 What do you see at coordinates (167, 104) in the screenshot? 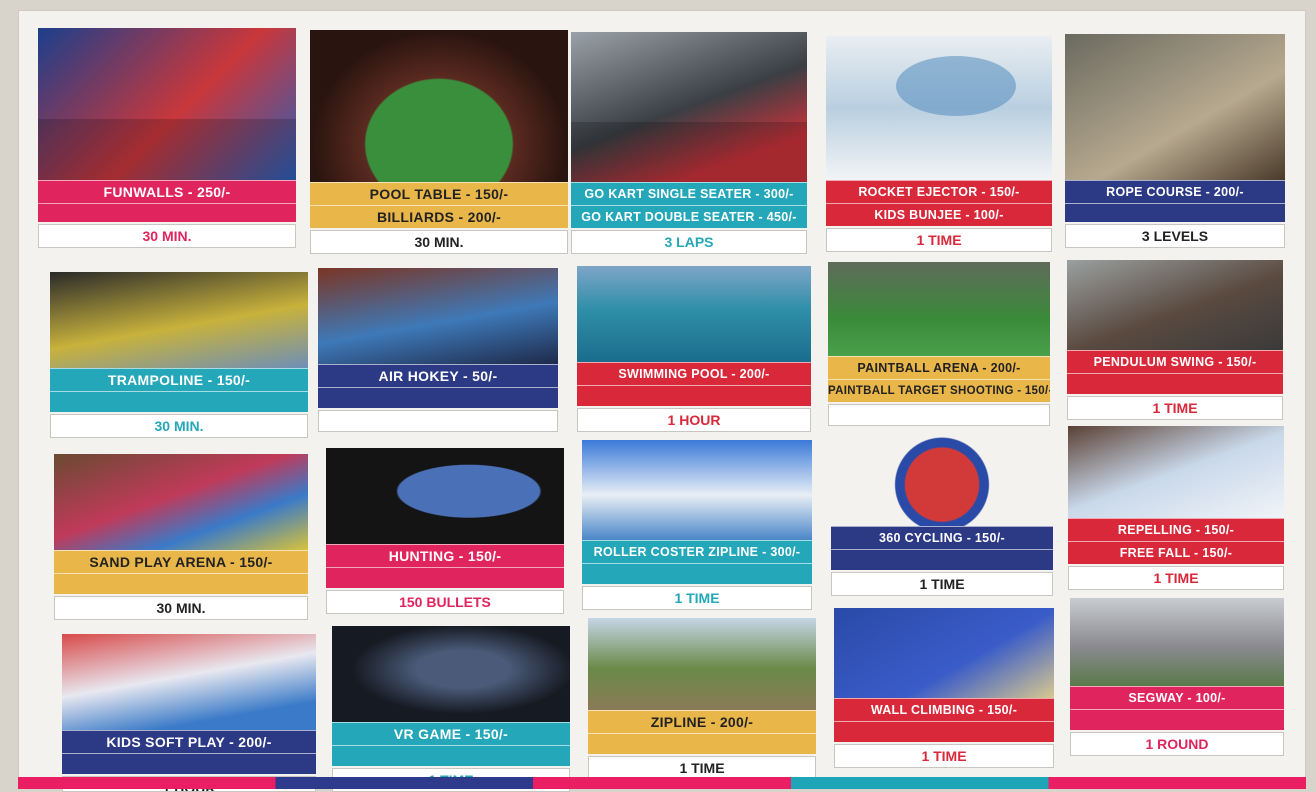
I see `funwalls-photo` at bounding box center [167, 104].